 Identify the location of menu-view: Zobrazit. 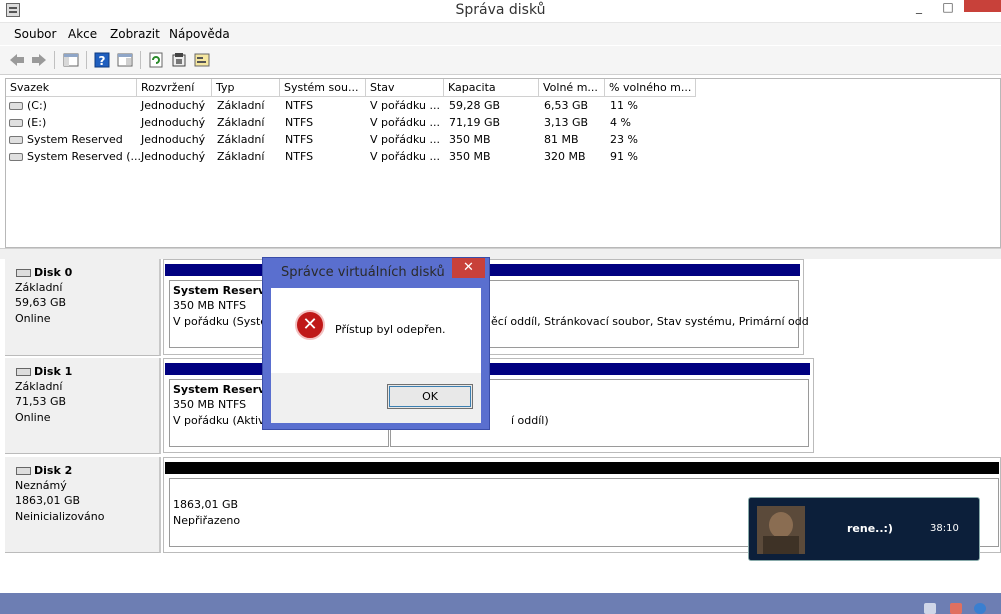
(135, 34).